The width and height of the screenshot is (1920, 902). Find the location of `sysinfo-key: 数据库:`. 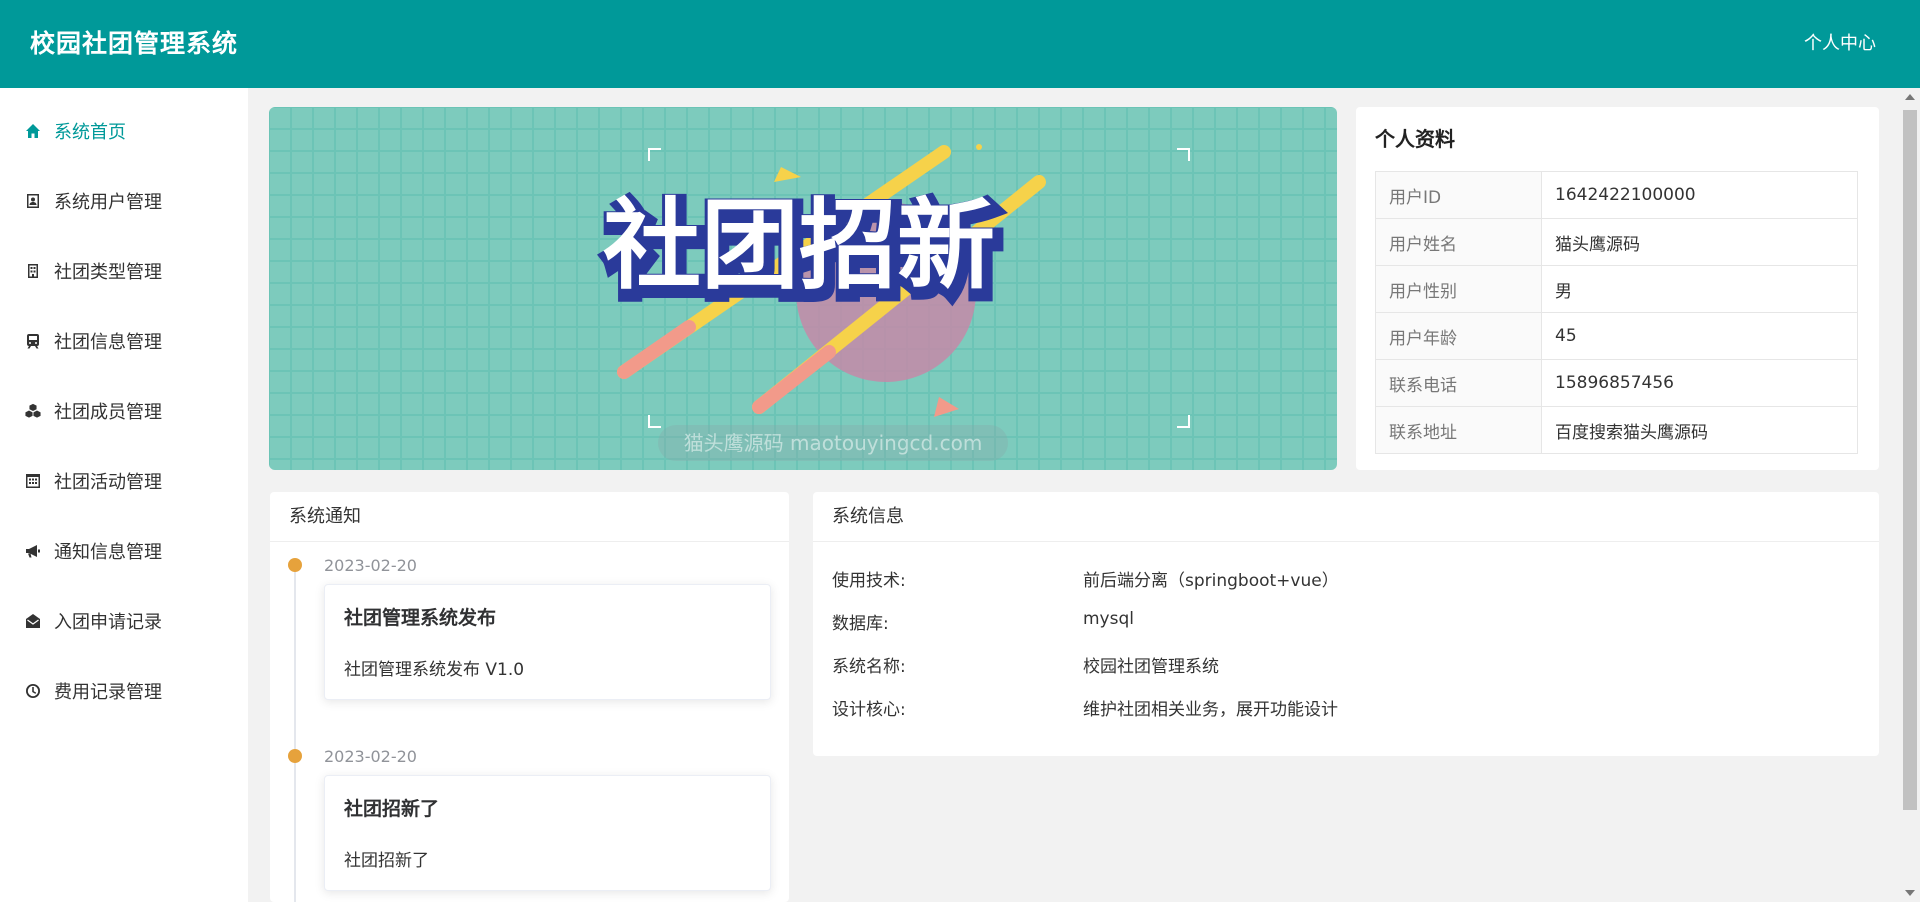

sysinfo-key: 数据库: is located at coordinates (860, 624).